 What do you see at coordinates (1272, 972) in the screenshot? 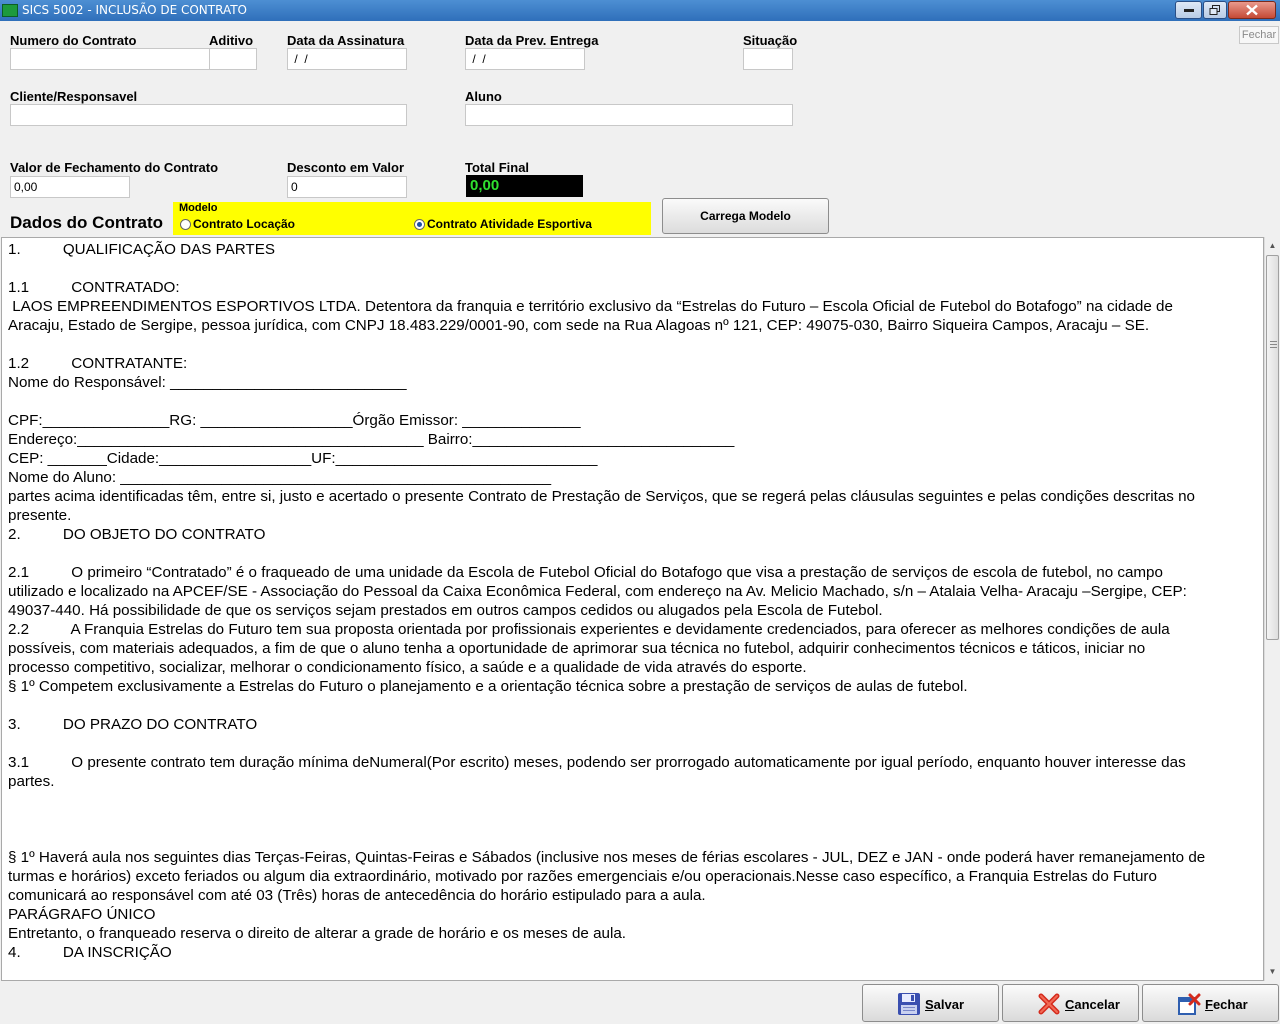
I see `scroll-down-icon: ▼` at bounding box center [1272, 972].